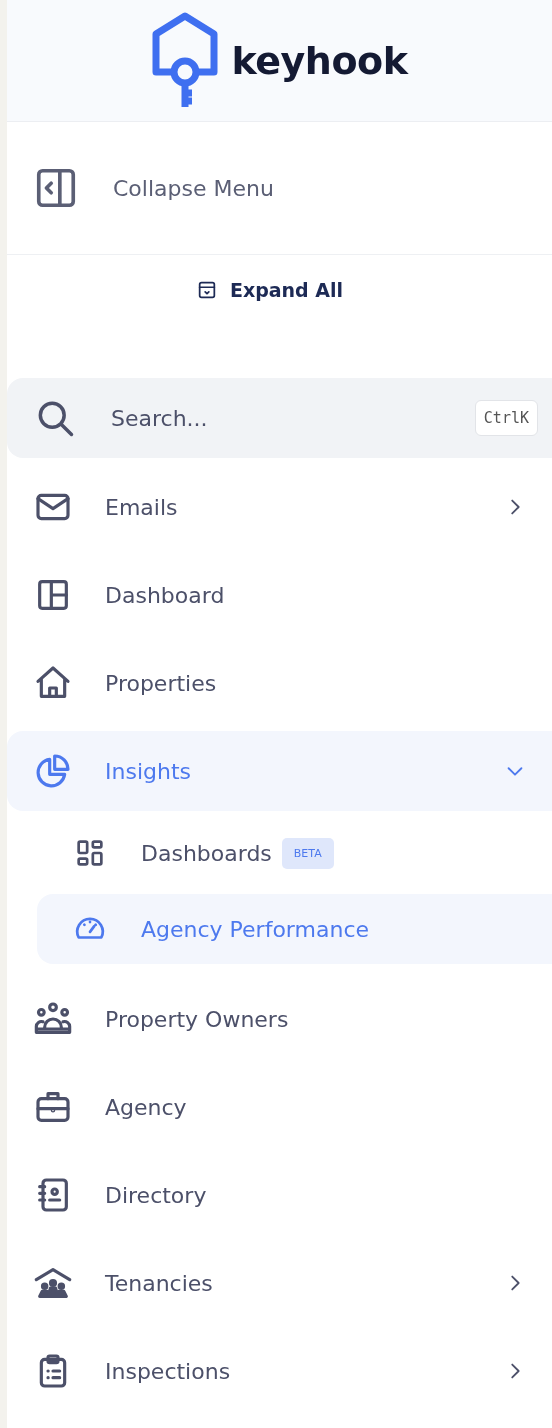 This screenshot has height=1428, width=552. What do you see at coordinates (279, 683) in the screenshot?
I see `nav-item: Properties` at bounding box center [279, 683].